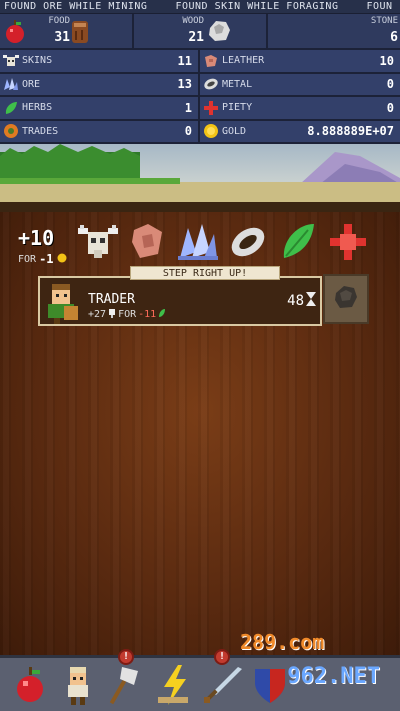  I want to click on stat-gold: GOLD 8.888889E+07, so click(300, 132).